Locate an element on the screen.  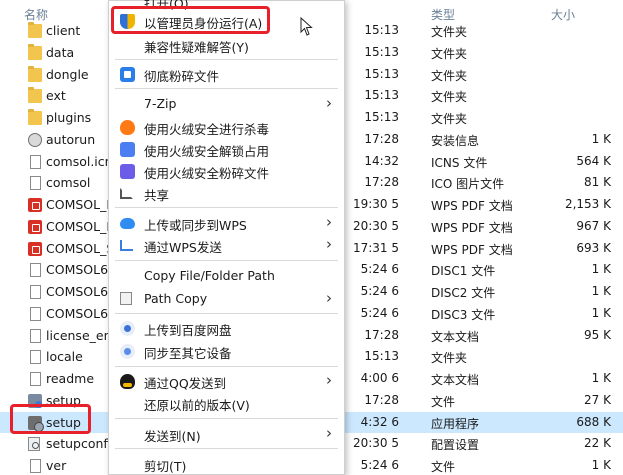
menu-item-sync-devices: 同步至其它设备 is located at coordinates (226, 351).